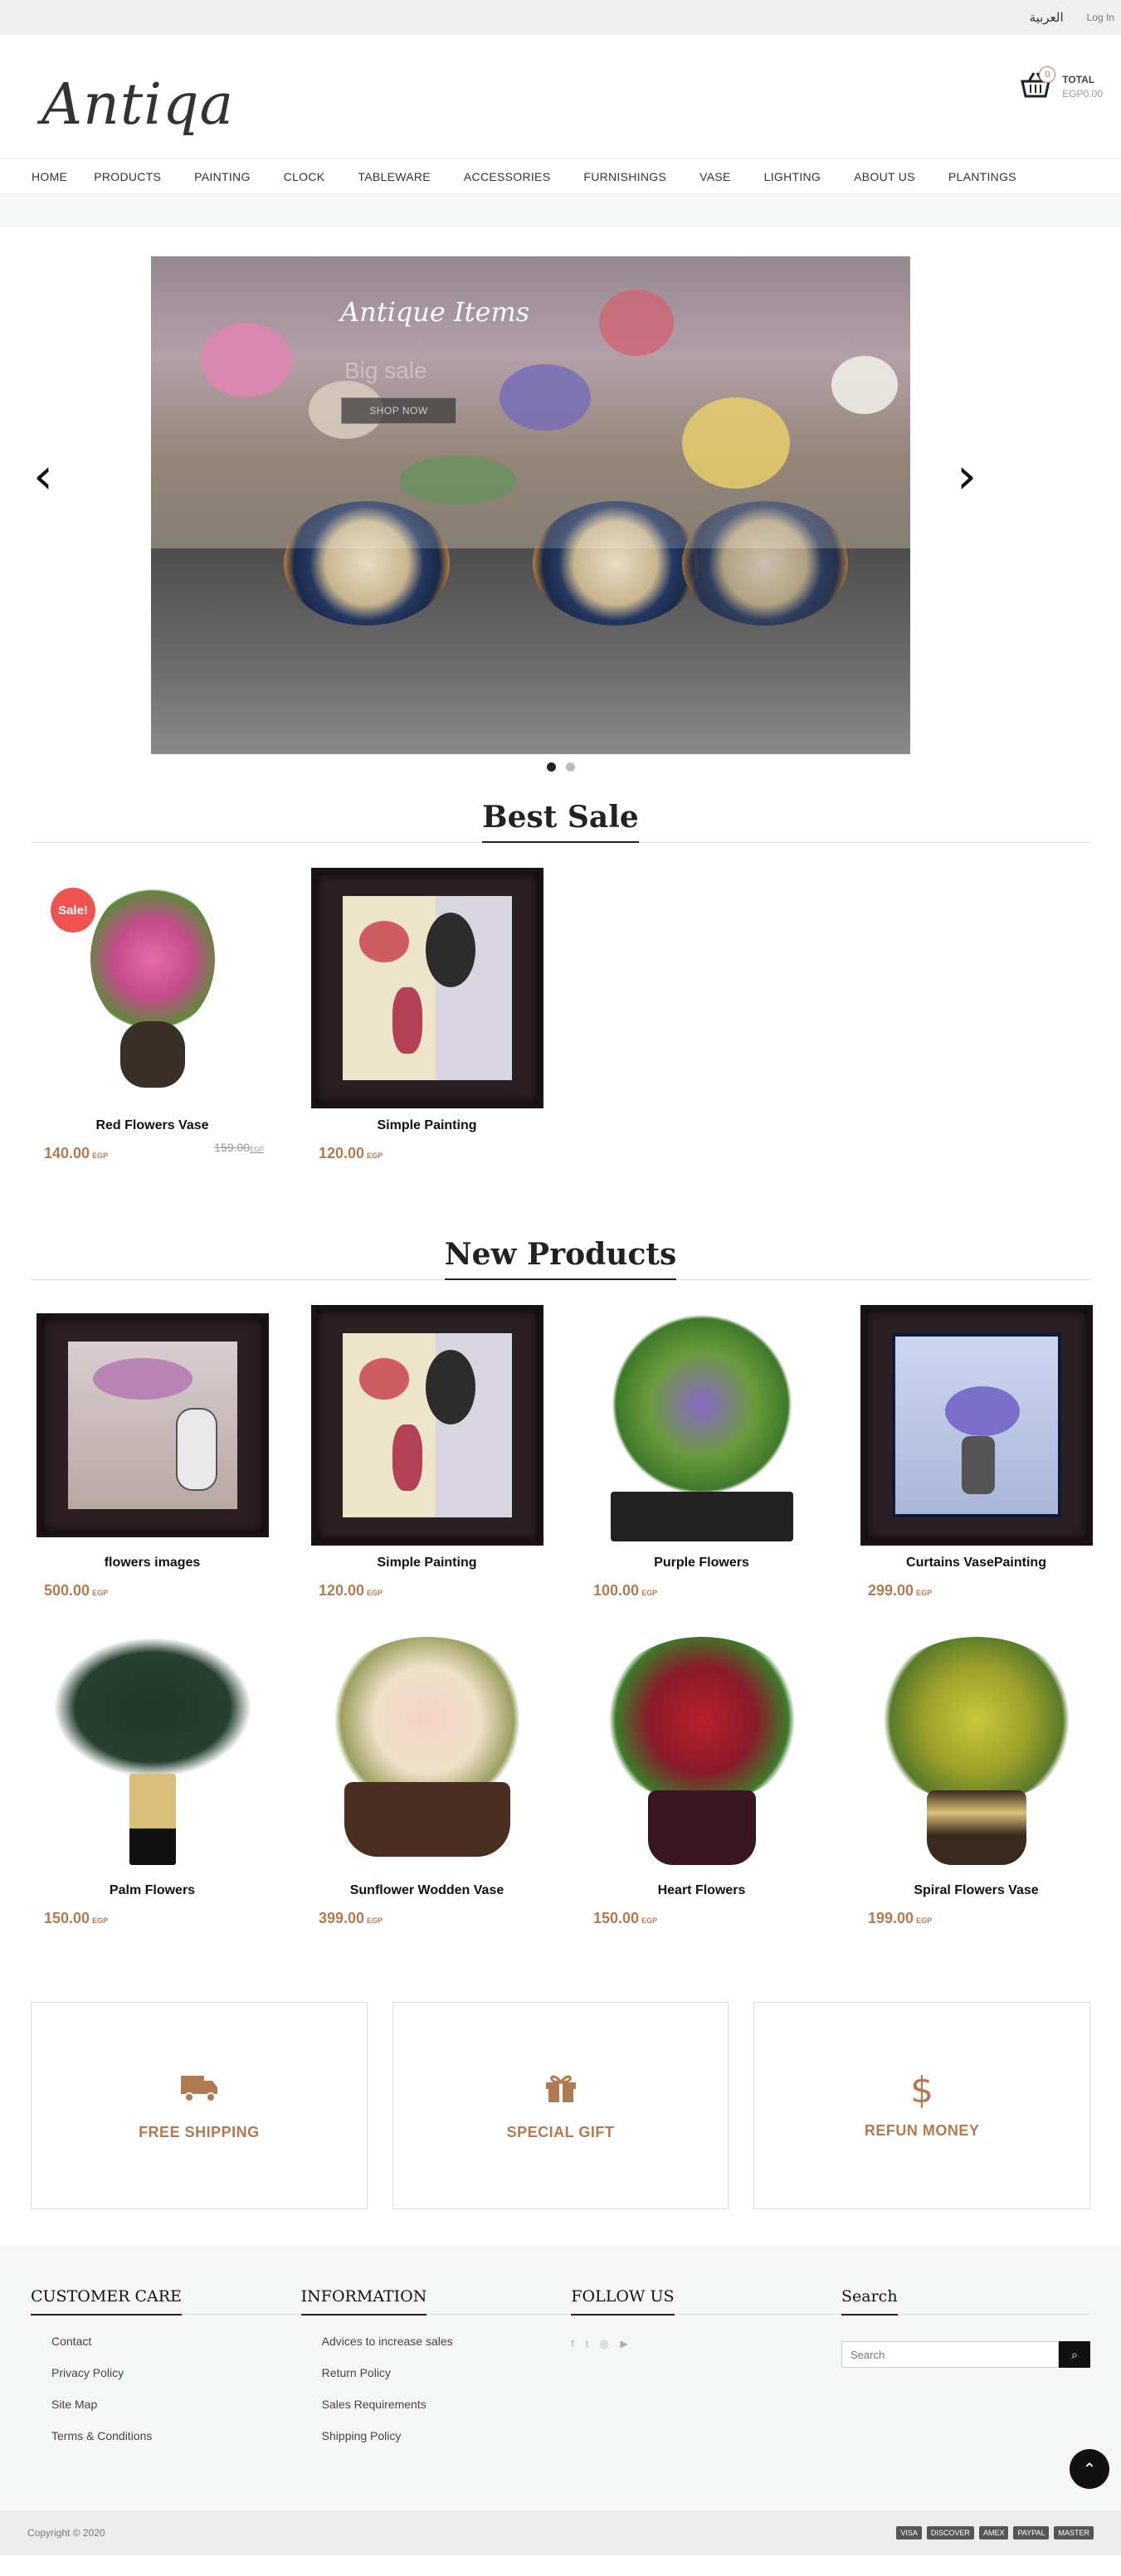  I want to click on slide-title: Antique Items, so click(435, 312).